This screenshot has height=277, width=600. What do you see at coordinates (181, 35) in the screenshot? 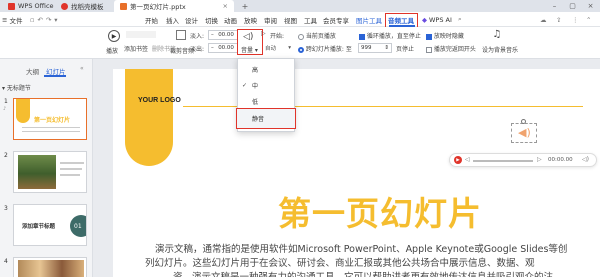
I see `crop-audio-icon` at bounding box center [181, 35].